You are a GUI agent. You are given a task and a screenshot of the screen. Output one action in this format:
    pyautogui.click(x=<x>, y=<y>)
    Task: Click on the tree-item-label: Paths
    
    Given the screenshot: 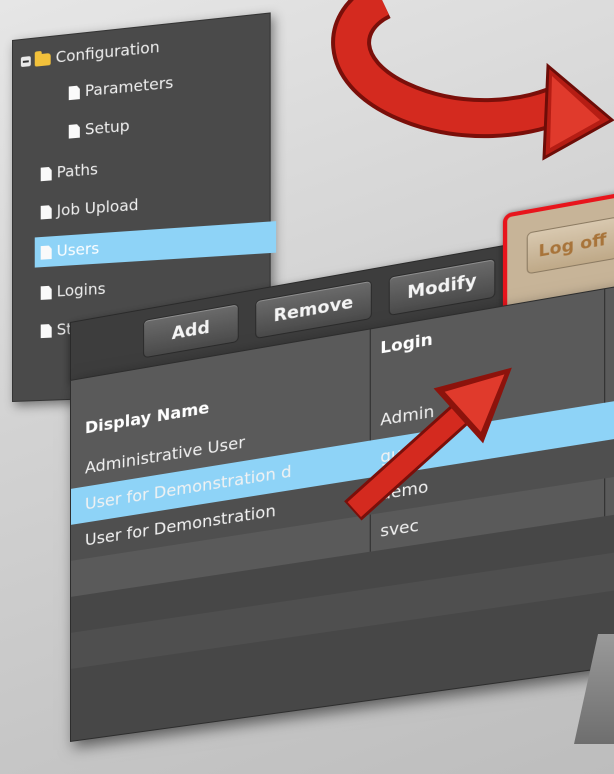 What is the action you would take?
    pyautogui.click(x=77, y=170)
    